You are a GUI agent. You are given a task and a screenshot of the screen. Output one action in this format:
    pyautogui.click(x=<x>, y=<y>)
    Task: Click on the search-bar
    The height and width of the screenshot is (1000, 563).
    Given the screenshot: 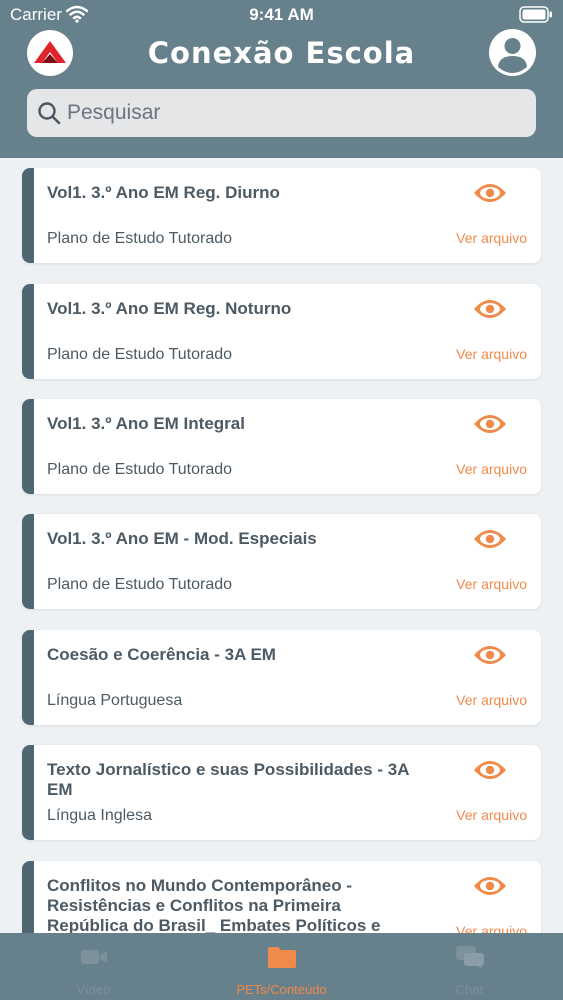 What is the action you would take?
    pyautogui.click(x=281, y=113)
    